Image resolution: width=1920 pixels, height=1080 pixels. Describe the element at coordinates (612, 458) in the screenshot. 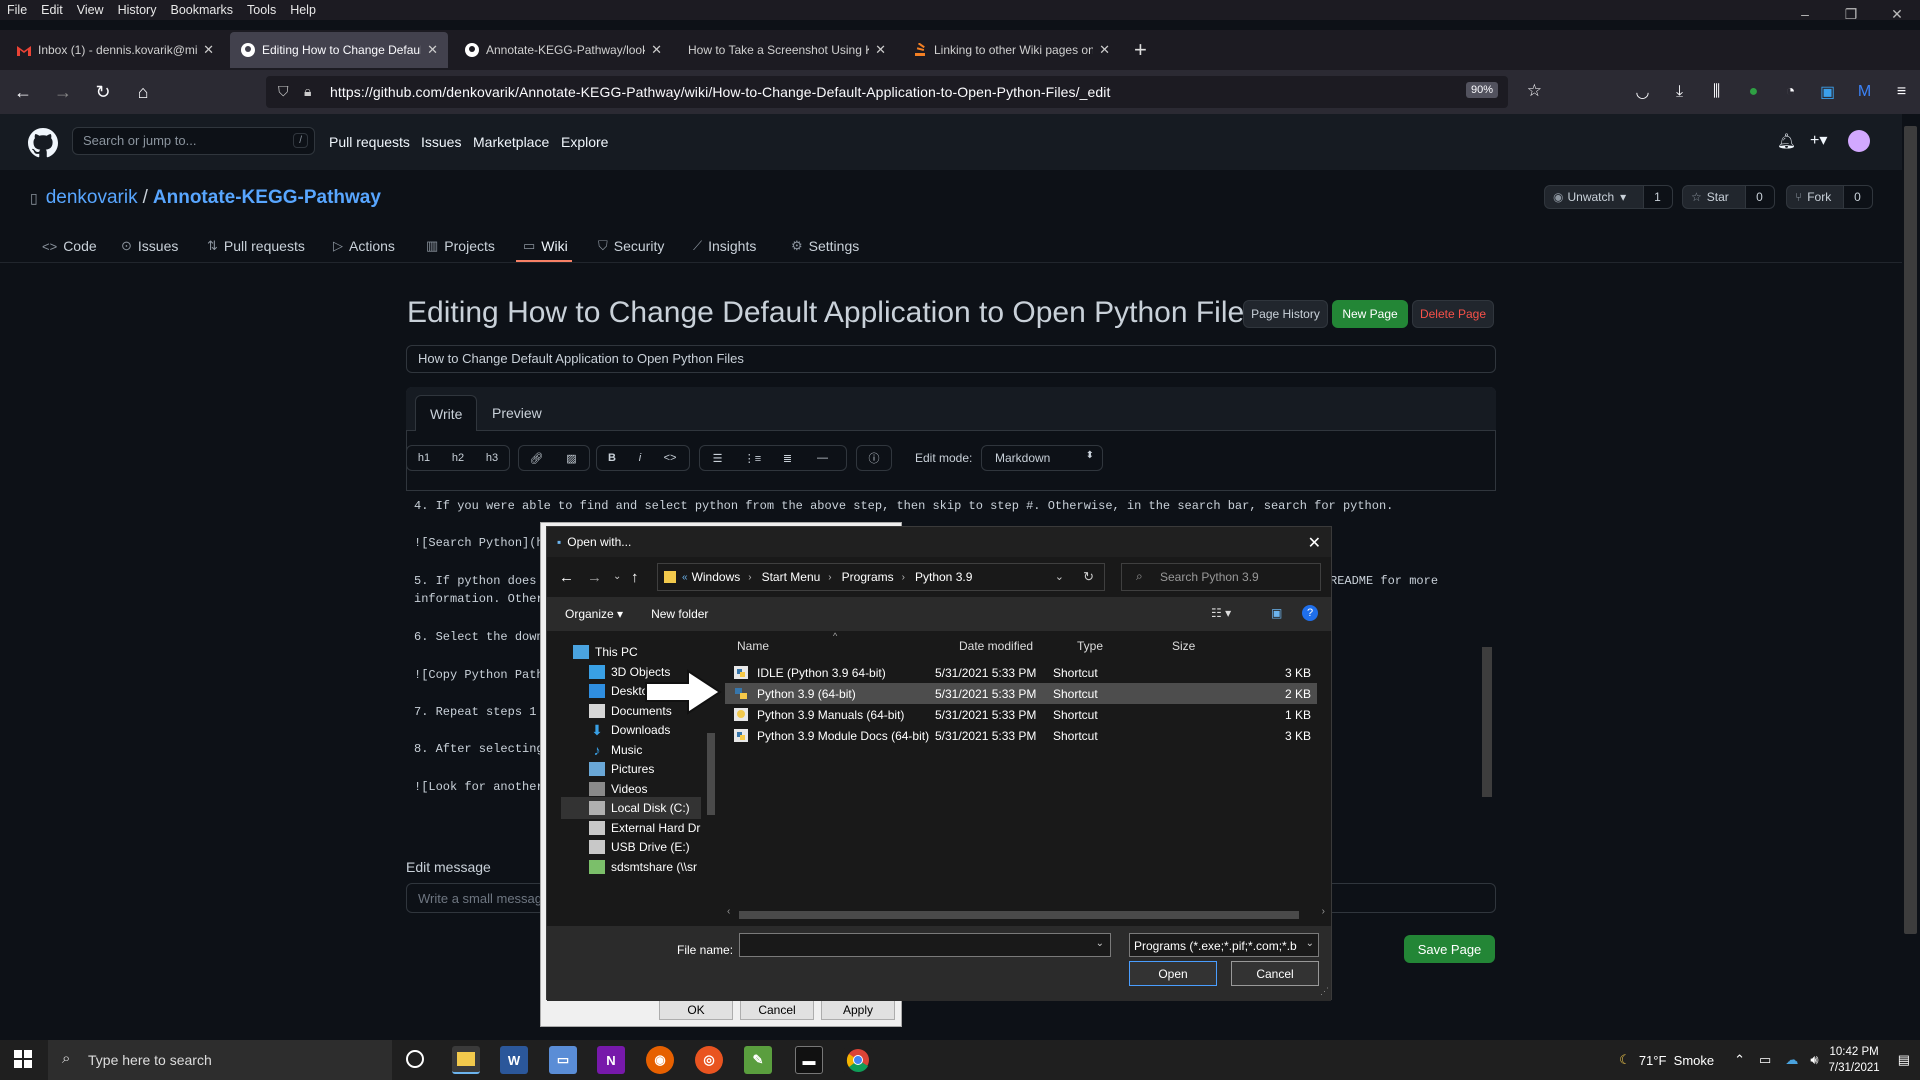

I see `bold-button: B` at that location.